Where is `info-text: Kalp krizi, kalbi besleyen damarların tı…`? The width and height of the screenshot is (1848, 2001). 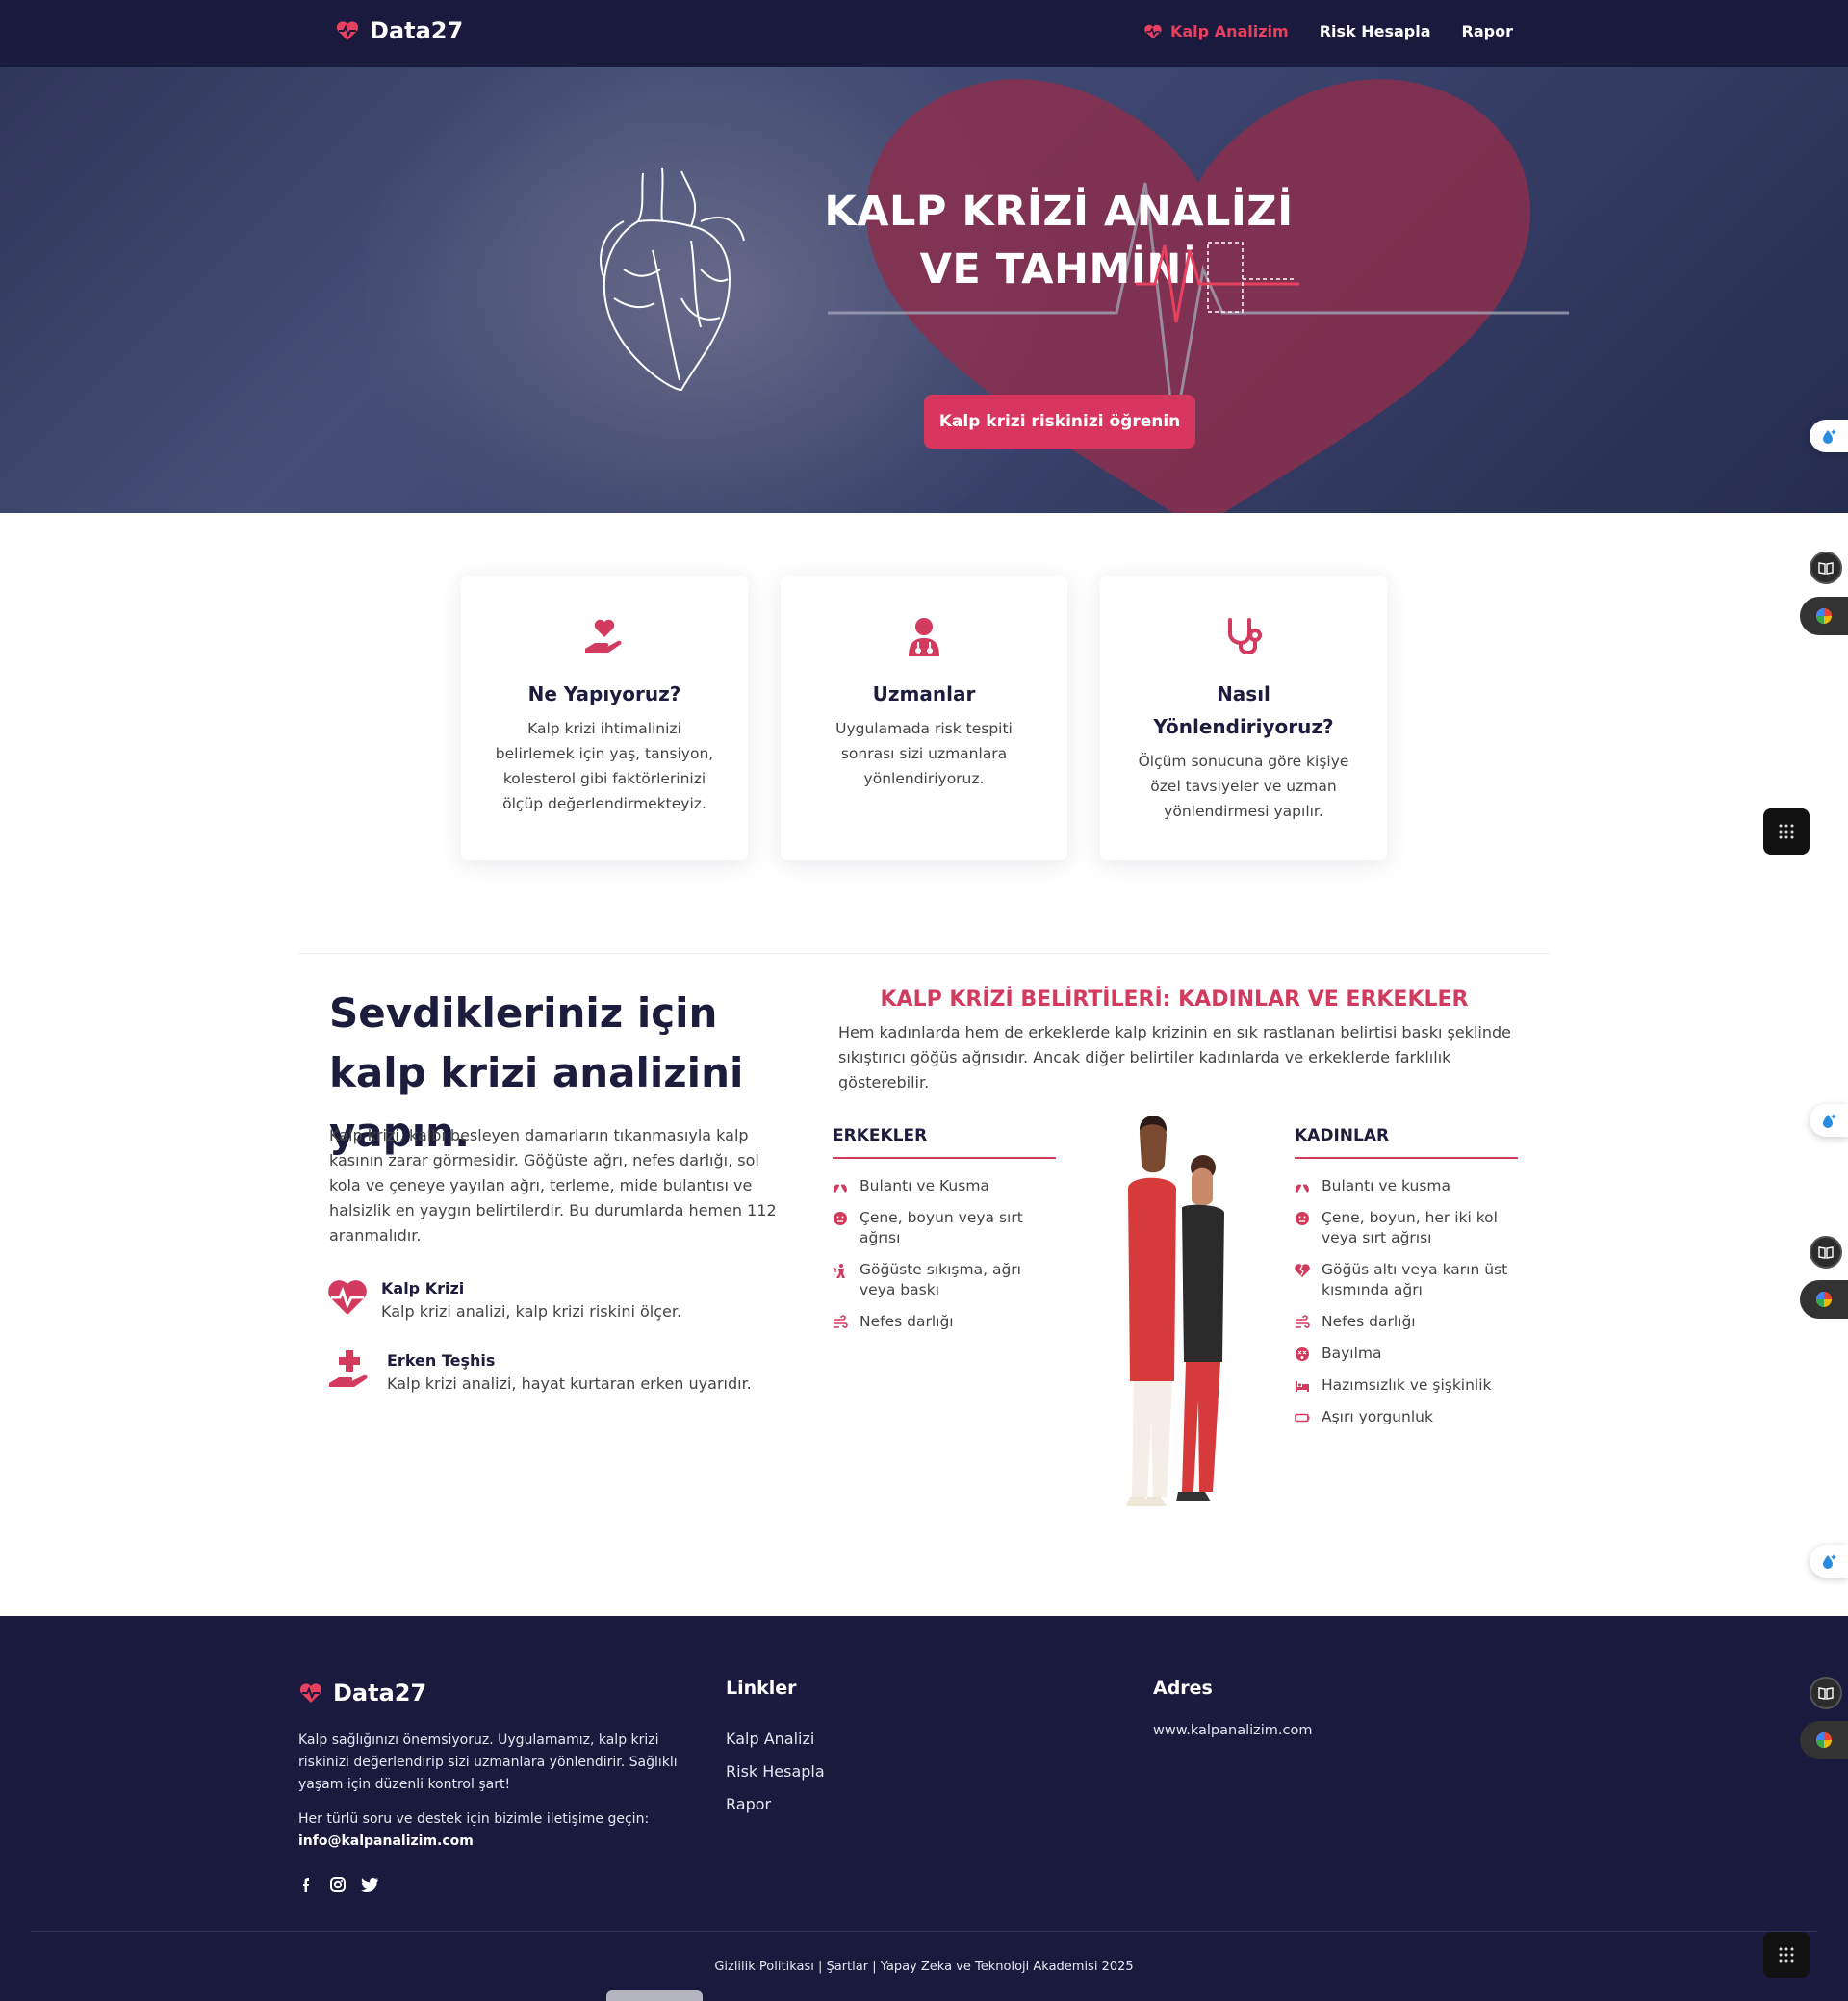 info-text: Kalp krizi, kalbi besleyen damarların tı… is located at coordinates (553, 1185).